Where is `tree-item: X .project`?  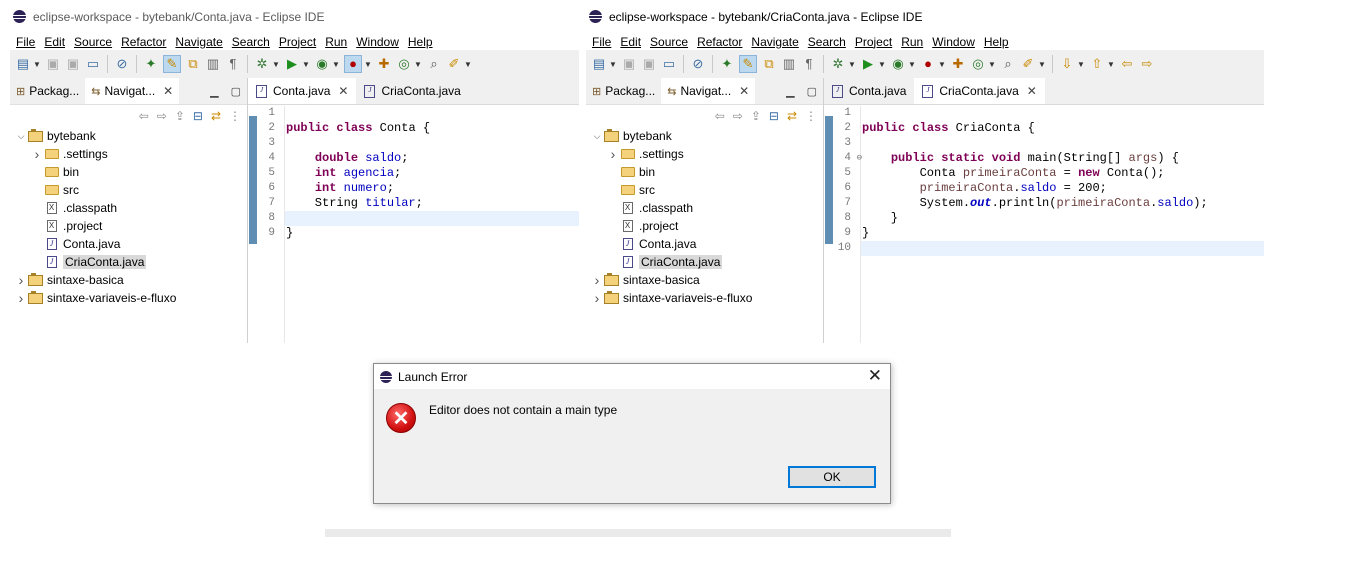
tree-item: X .project is located at coordinates (128, 226).